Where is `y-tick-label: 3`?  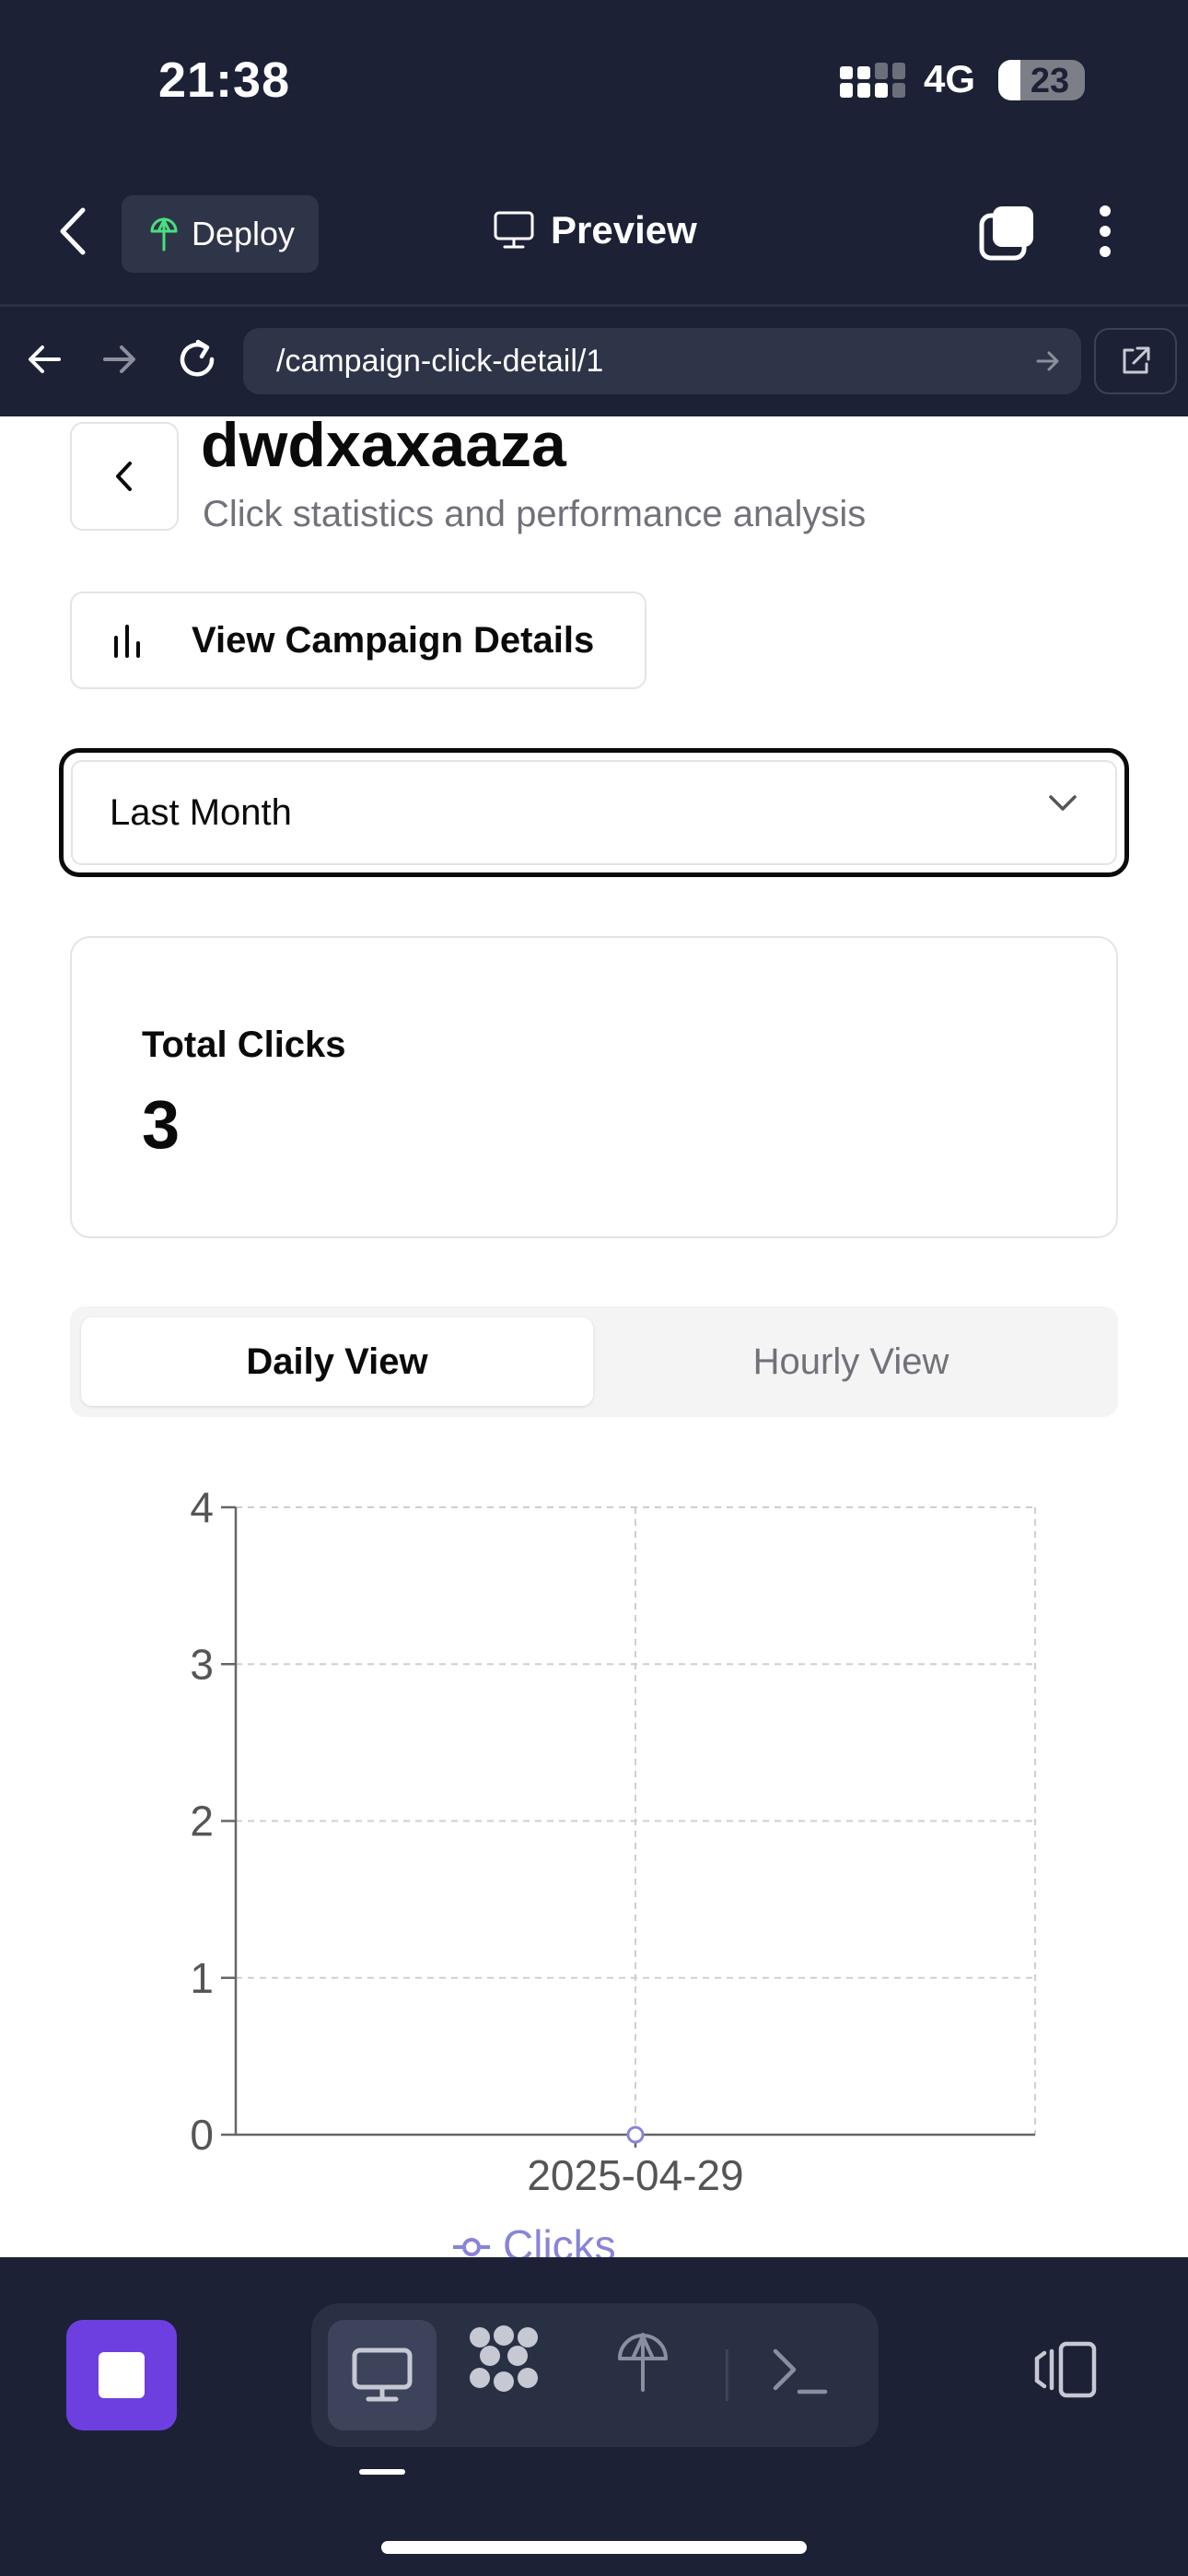 y-tick-label: 3 is located at coordinates (202, 1664).